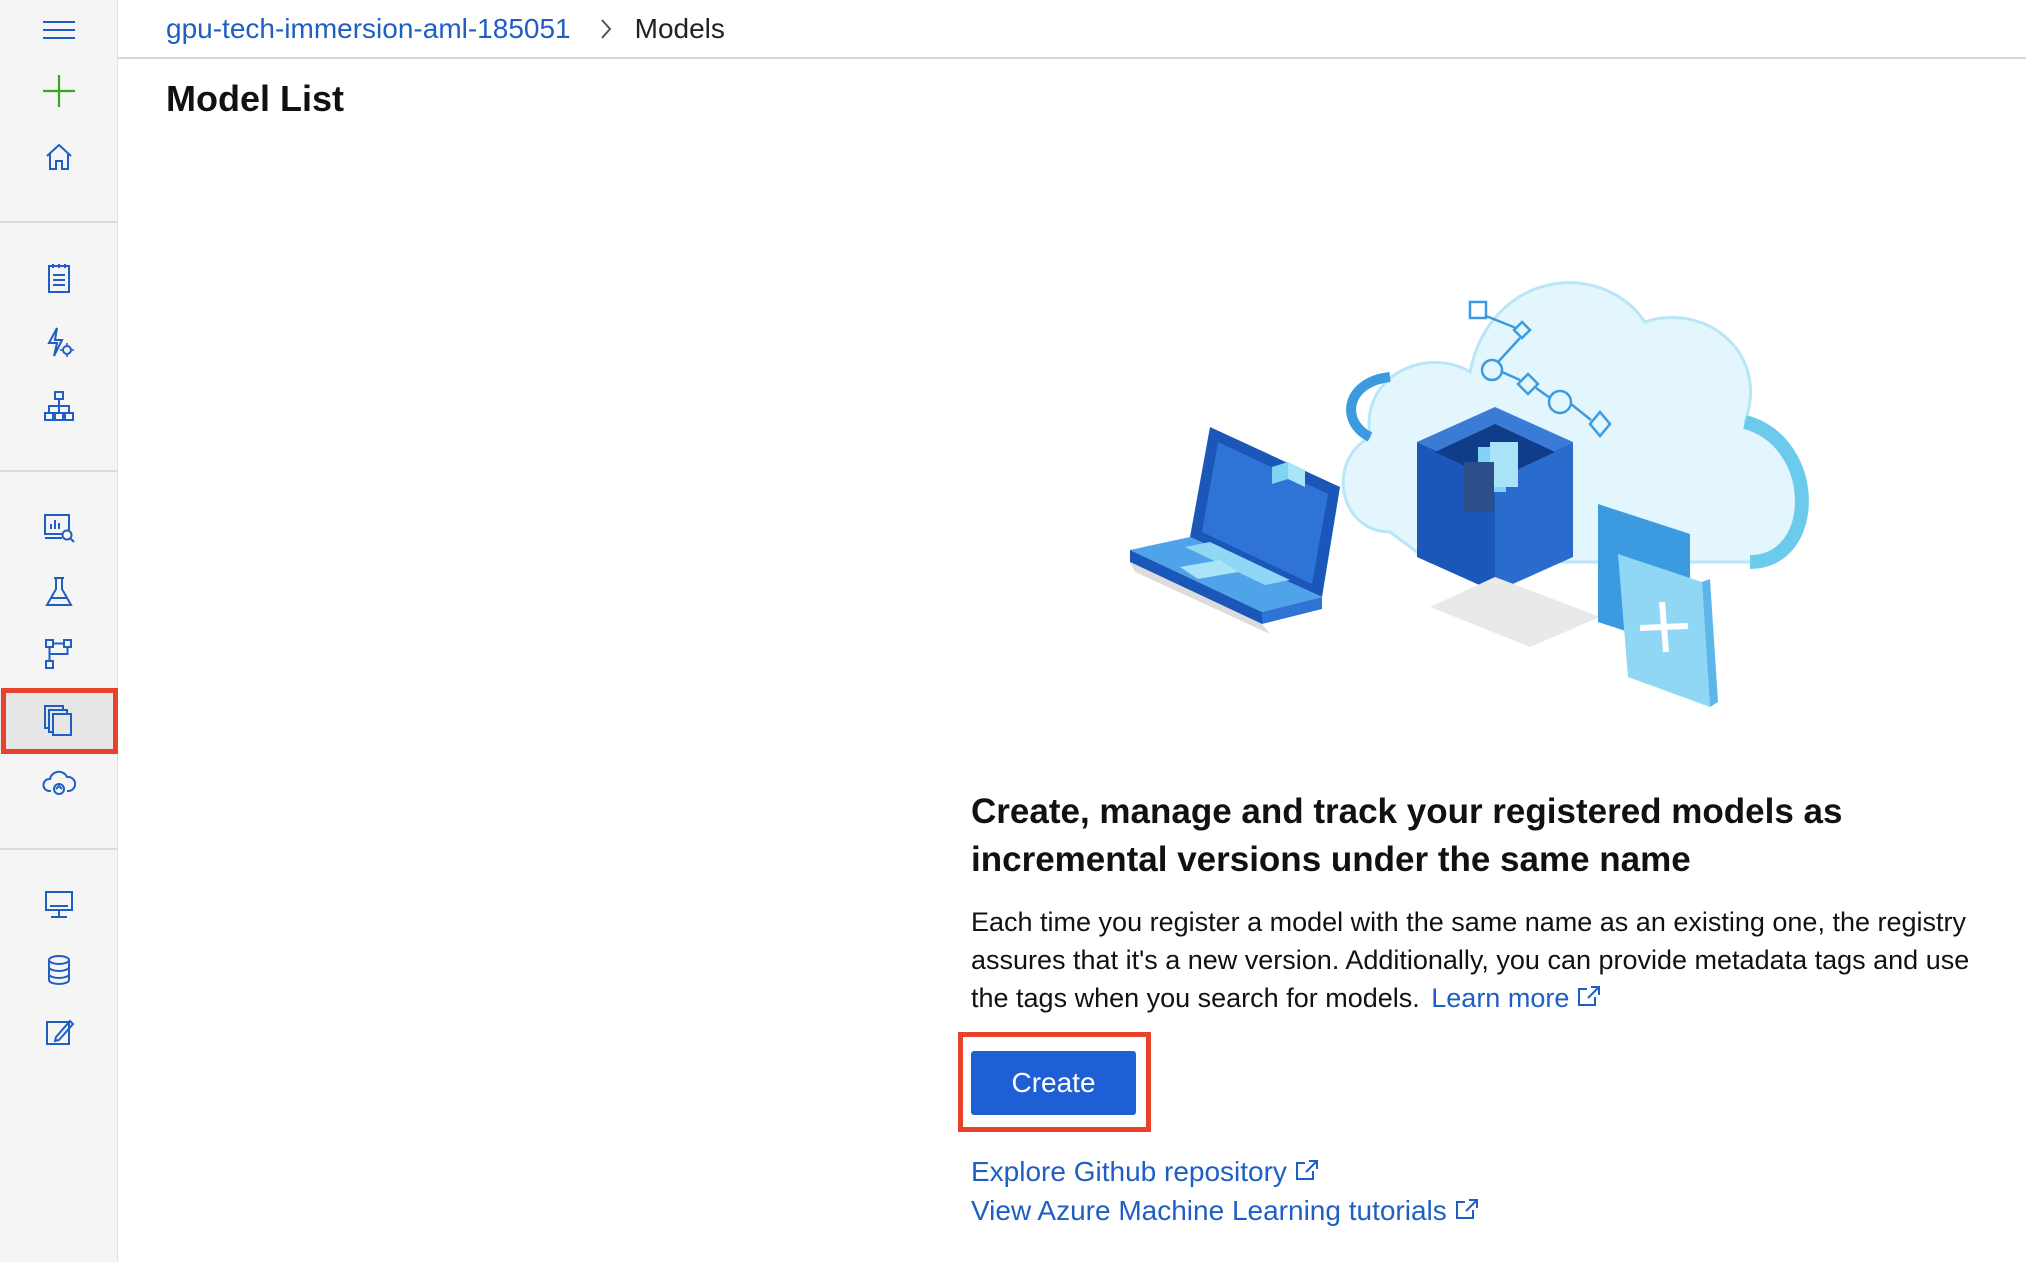 The height and width of the screenshot is (1262, 2026). What do you see at coordinates (1209, 1210) in the screenshot?
I see `azure-ml-tutorials-label: View Azure Machine Learning tutorials` at bounding box center [1209, 1210].